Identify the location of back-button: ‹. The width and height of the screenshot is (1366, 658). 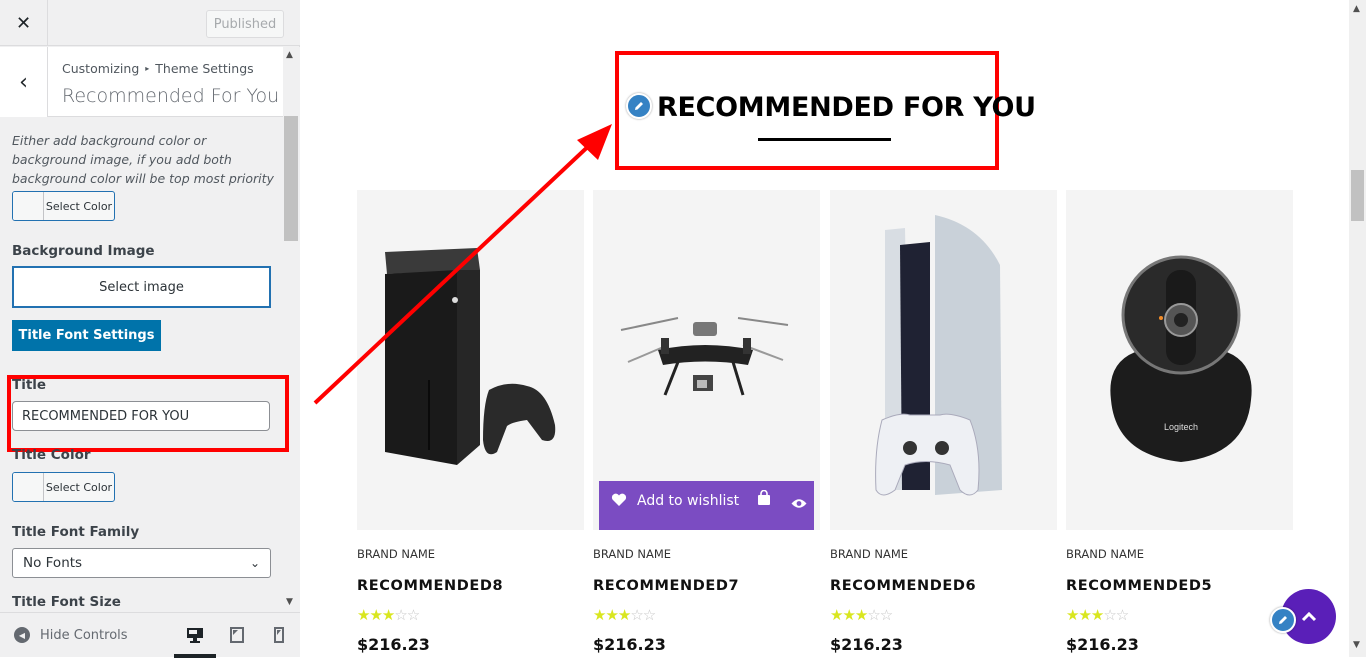
(24, 82).